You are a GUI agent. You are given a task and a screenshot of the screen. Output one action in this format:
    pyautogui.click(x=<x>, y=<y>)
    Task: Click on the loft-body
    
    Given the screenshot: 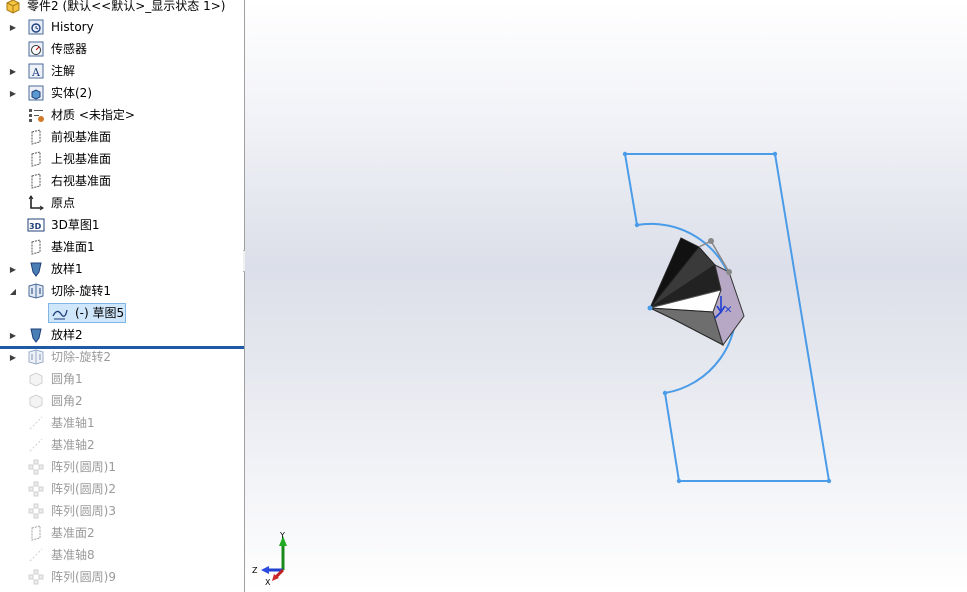 What is the action you would take?
    pyautogui.click(x=697, y=292)
    